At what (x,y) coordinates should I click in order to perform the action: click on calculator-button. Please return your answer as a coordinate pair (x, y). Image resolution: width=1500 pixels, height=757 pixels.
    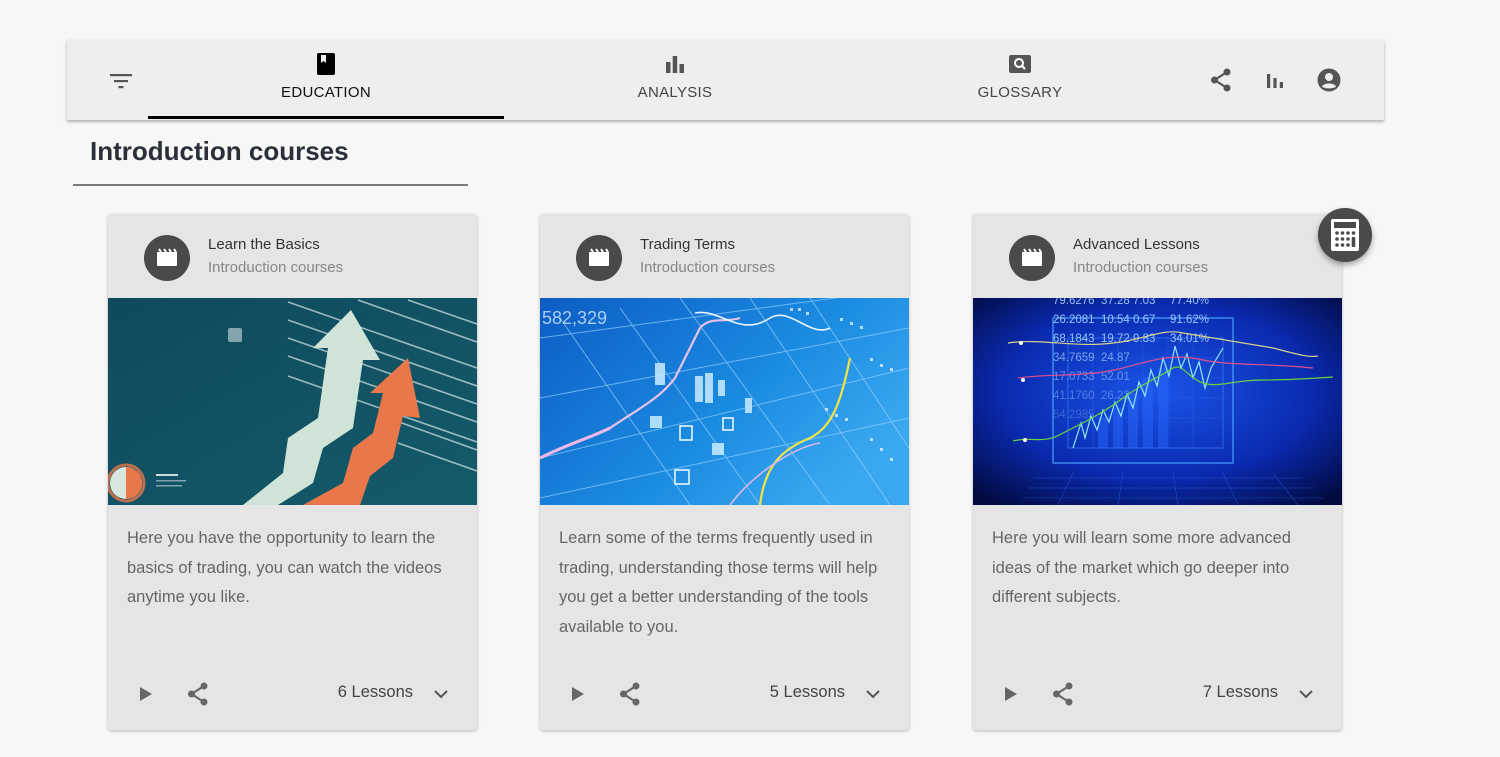
    Looking at the image, I should click on (1345, 235).